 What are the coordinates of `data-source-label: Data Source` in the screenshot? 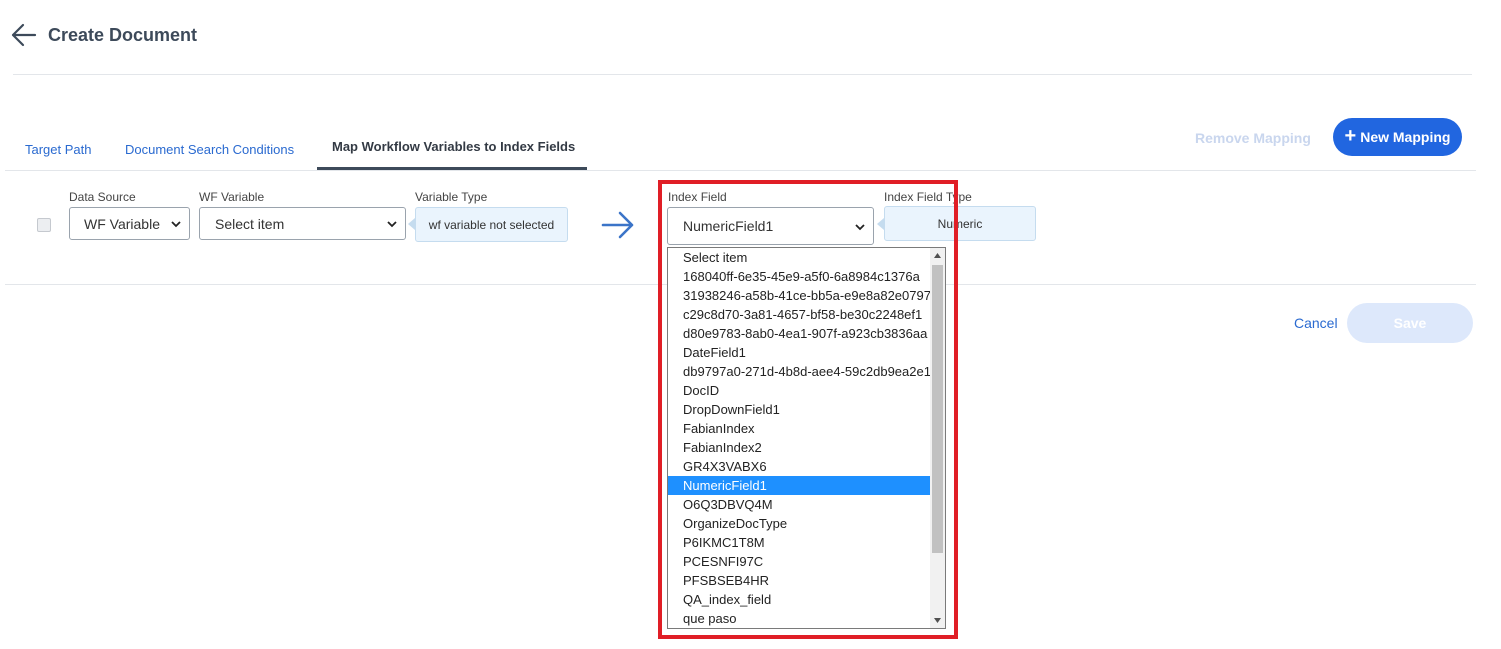 It's located at (102, 197).